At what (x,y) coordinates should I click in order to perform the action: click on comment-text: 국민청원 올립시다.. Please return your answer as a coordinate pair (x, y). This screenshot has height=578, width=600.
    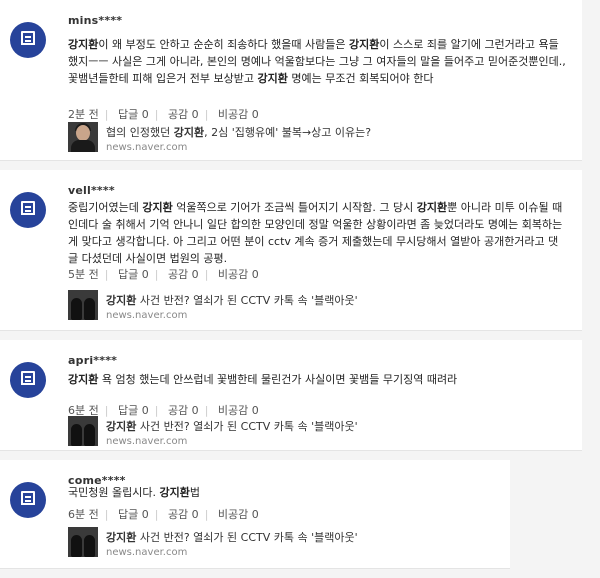
    Looking at the image, I should click on (114, 492).